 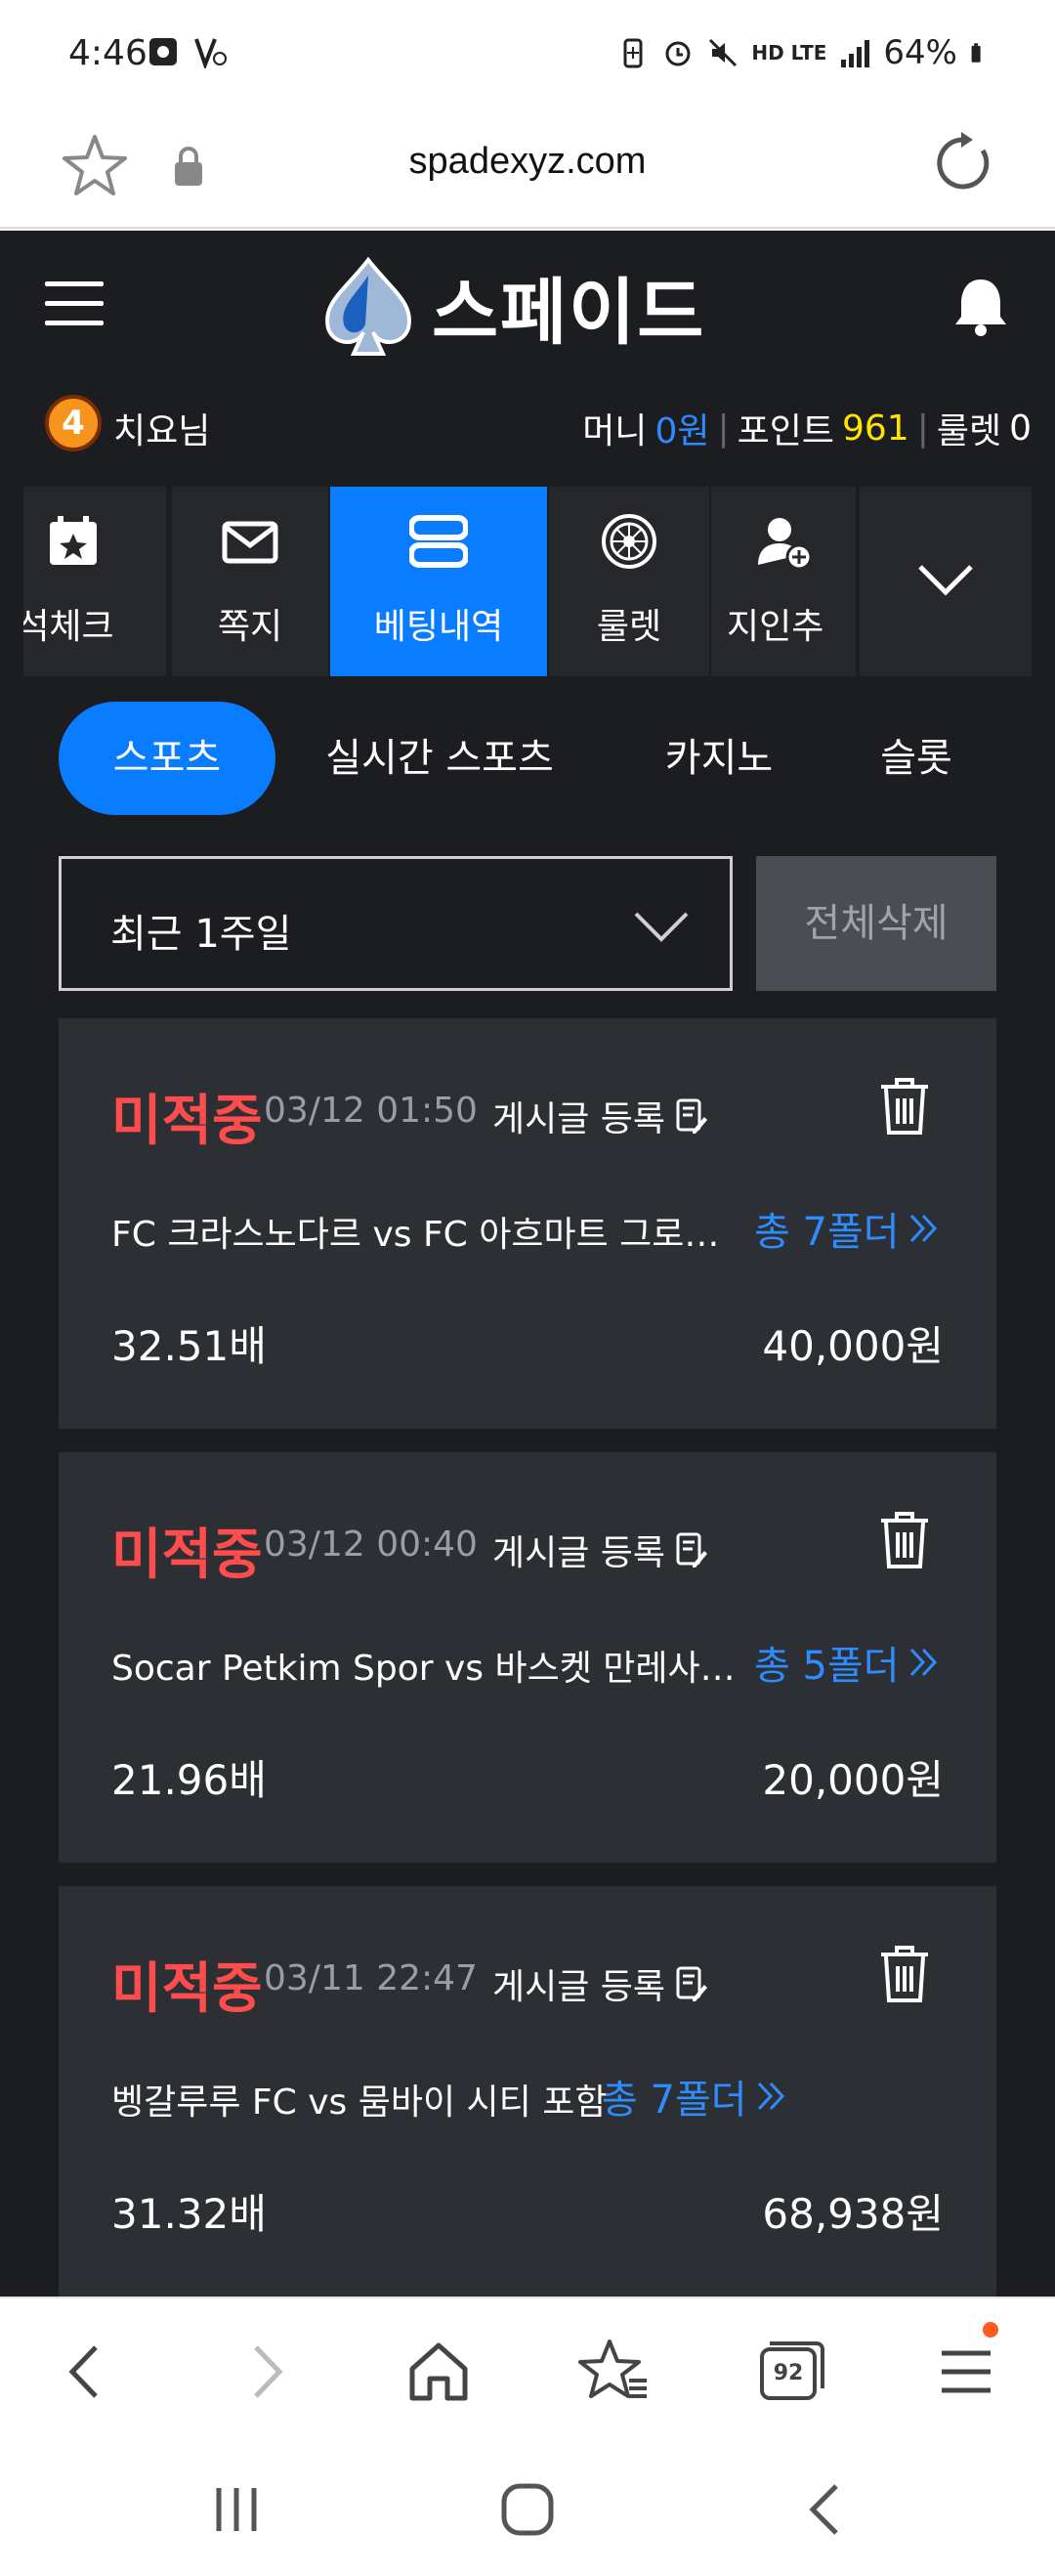 I want to click on forward-icon, so click(x=265, y=2372).